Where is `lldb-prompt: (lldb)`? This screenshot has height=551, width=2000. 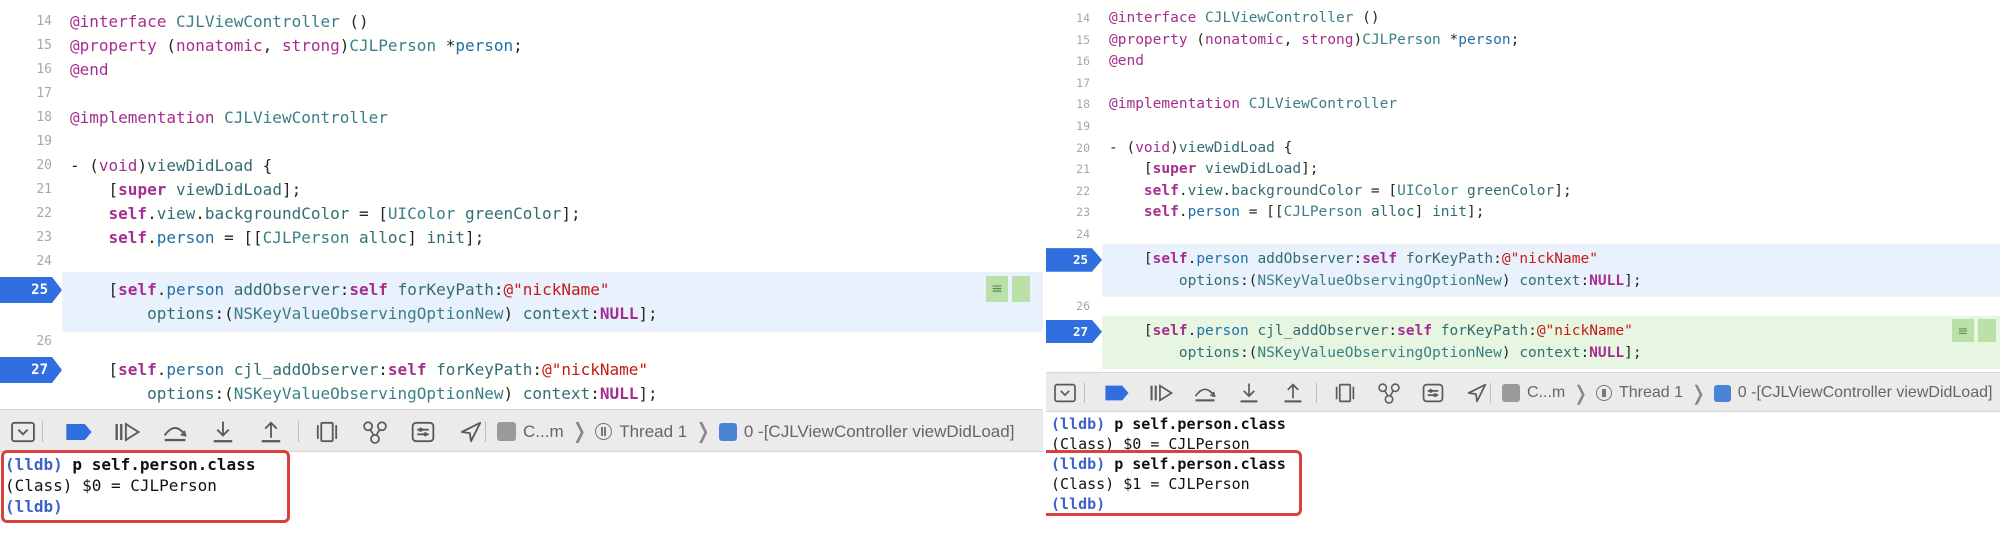
lldb-prompt: (lldb) is located at coordinates (1078, 424).